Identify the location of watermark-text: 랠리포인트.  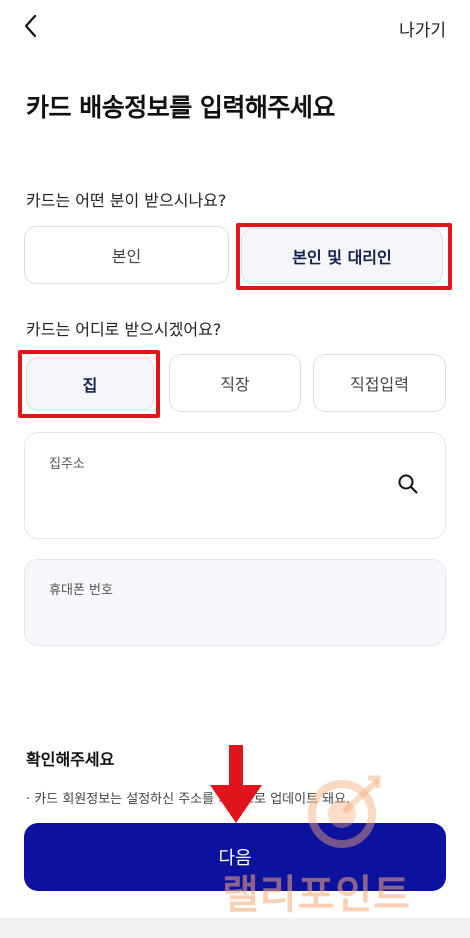
(316, 895).